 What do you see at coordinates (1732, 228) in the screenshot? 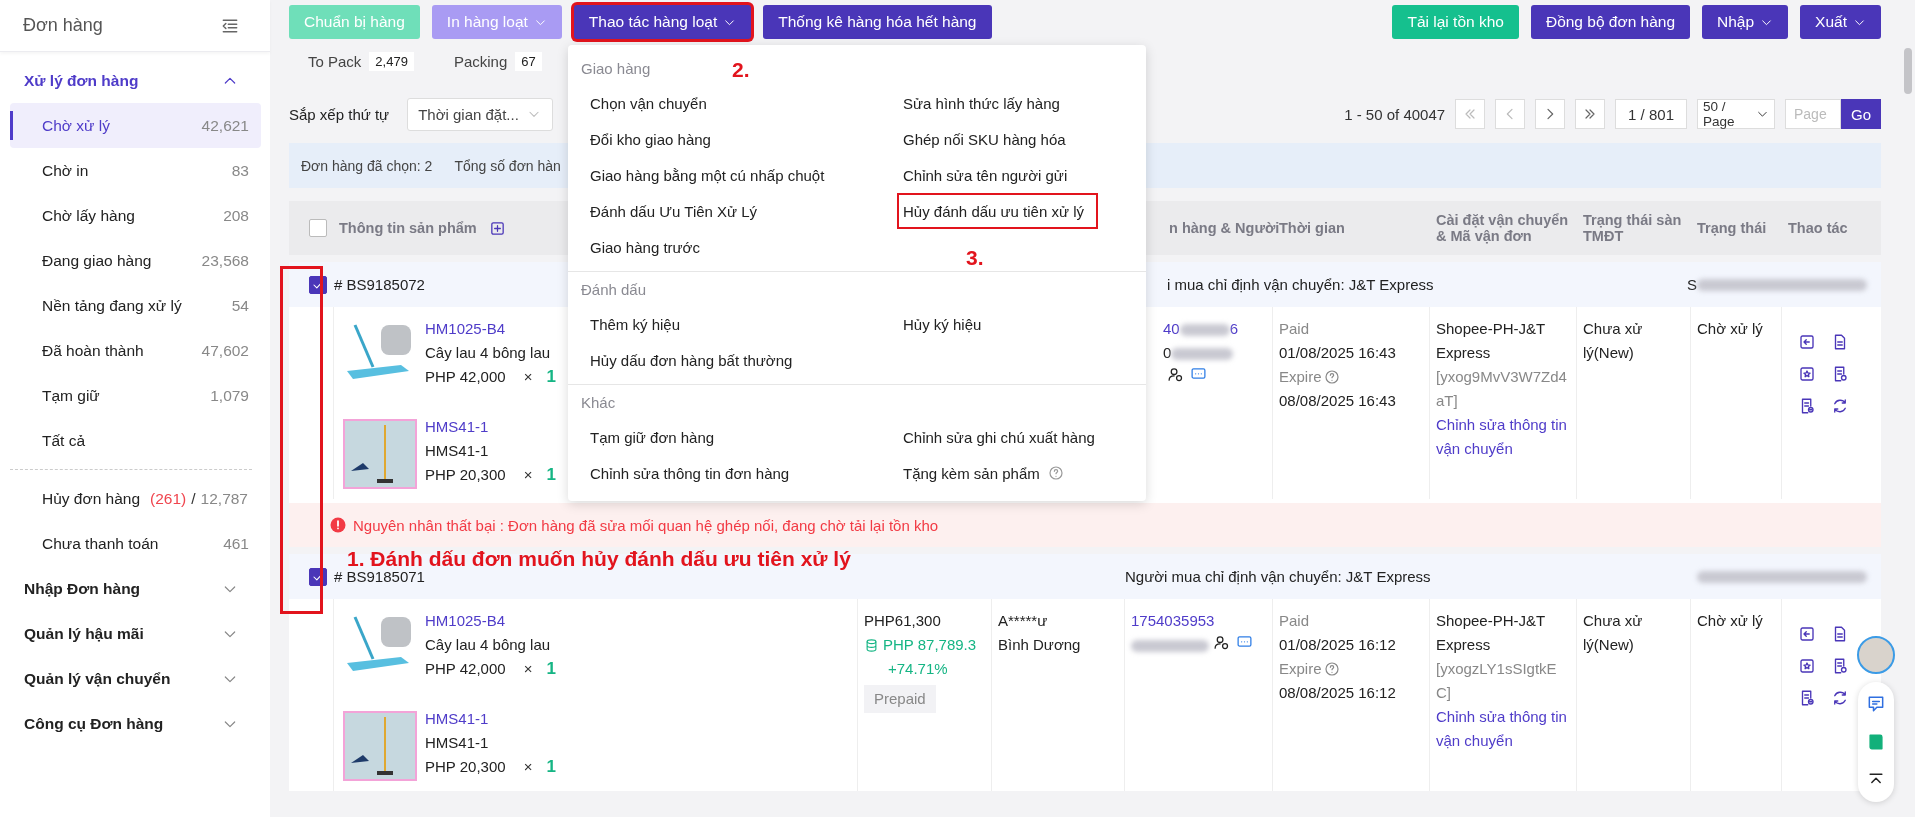
I see `column-header: Trạng thái` at bounding box center [1732, 228].